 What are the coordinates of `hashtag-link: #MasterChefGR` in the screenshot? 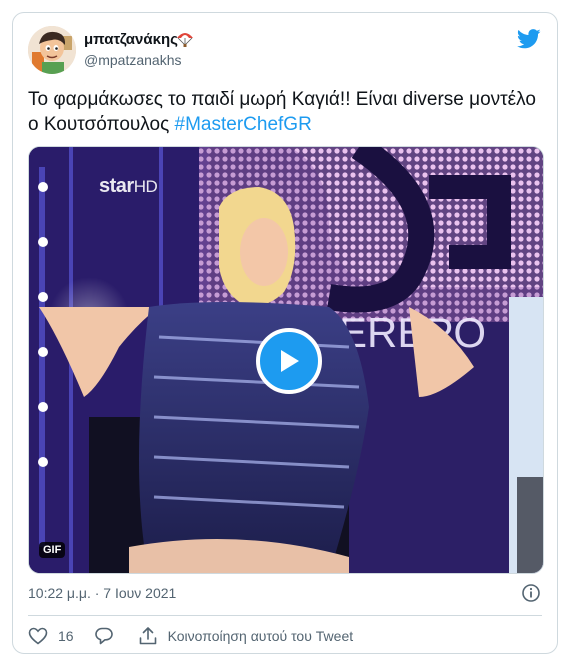 It's located at (243, 124).